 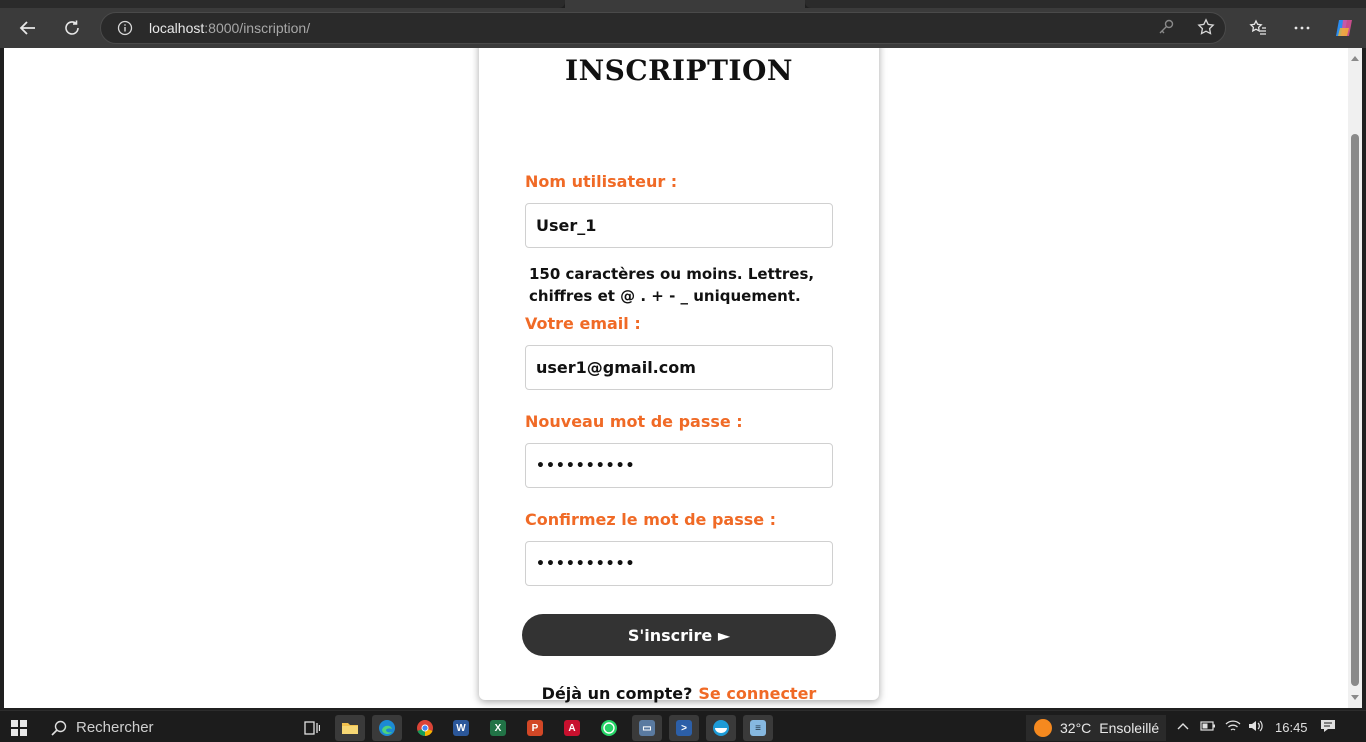 I want to click on tab-strip, so click(x=683, y=4).